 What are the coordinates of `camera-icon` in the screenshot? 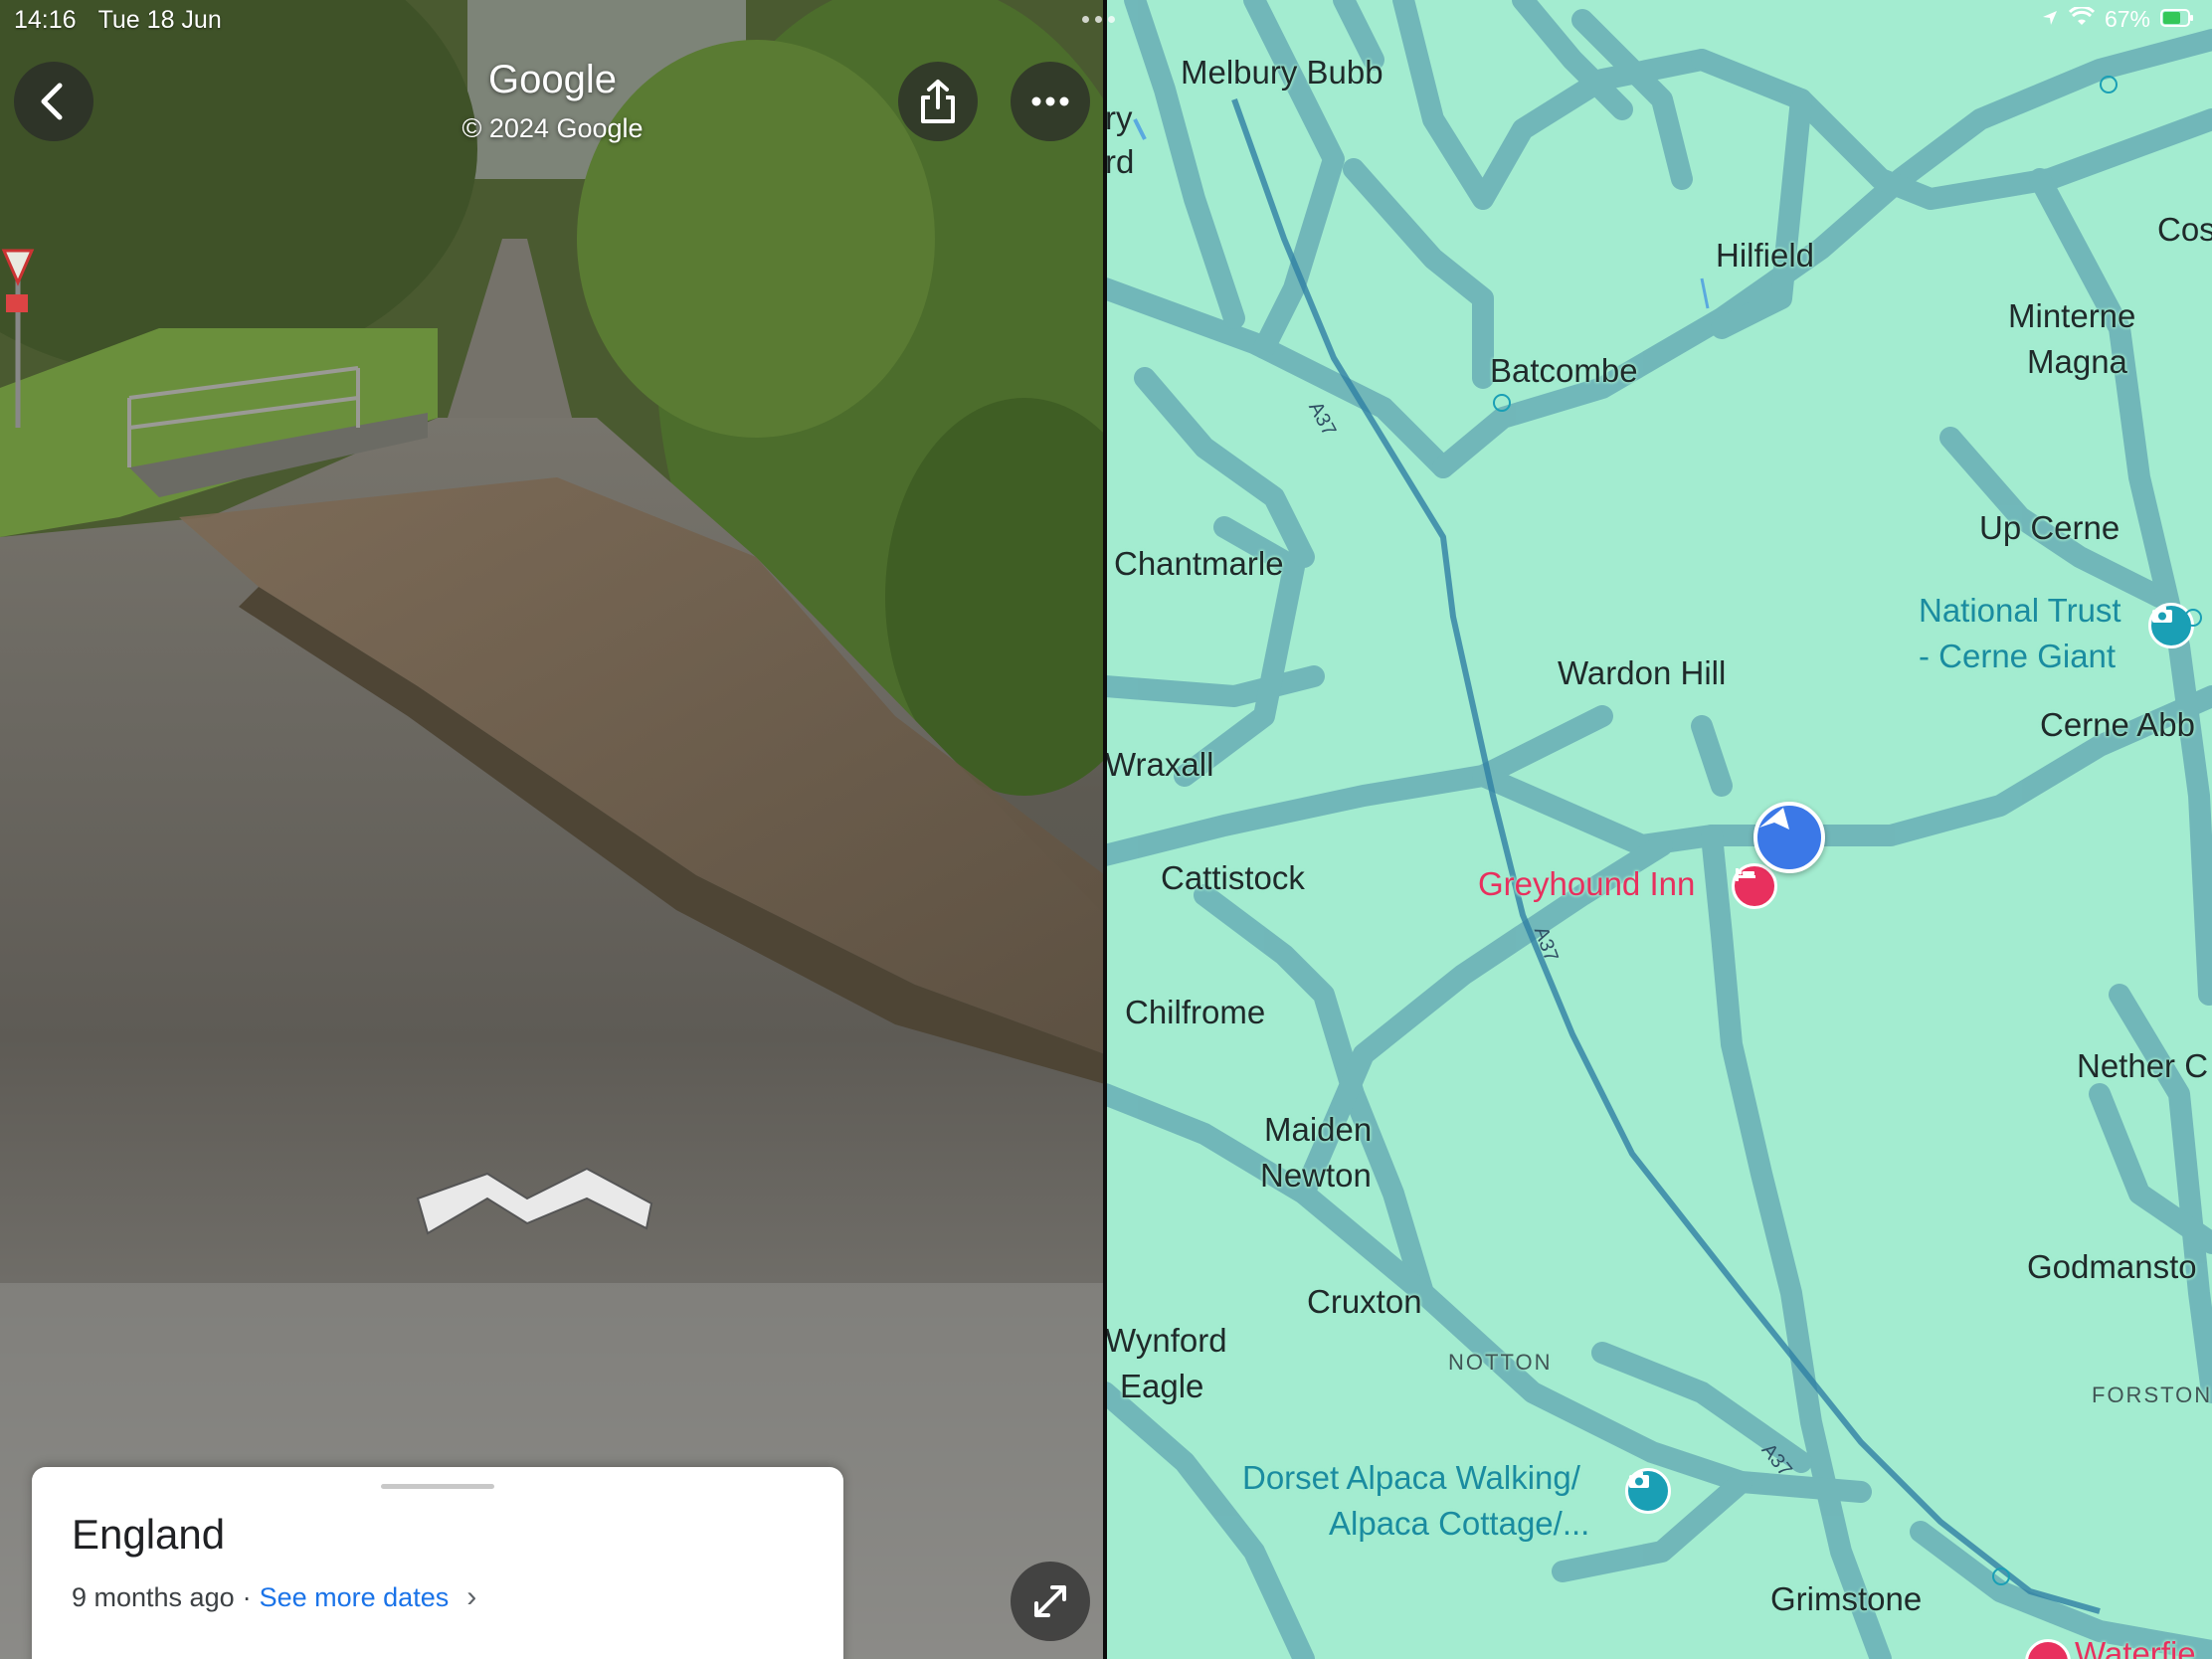 It's located at (1648, 1491).